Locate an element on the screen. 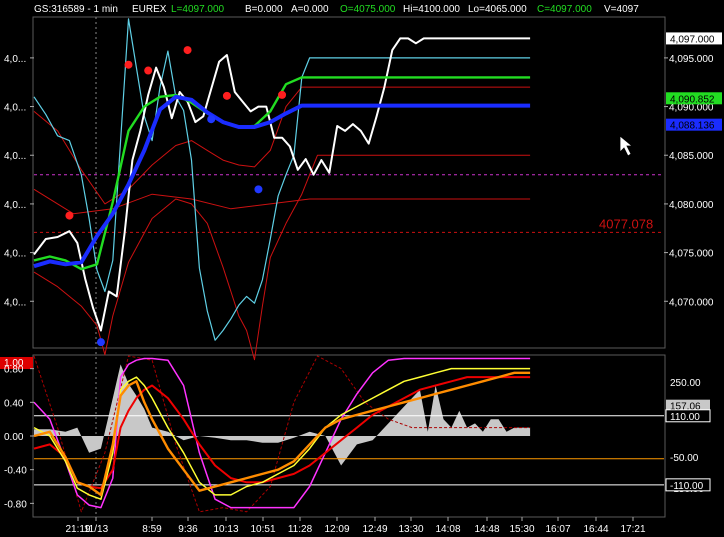  header-last: L=4097.000 is located at coordinates (198, 9).